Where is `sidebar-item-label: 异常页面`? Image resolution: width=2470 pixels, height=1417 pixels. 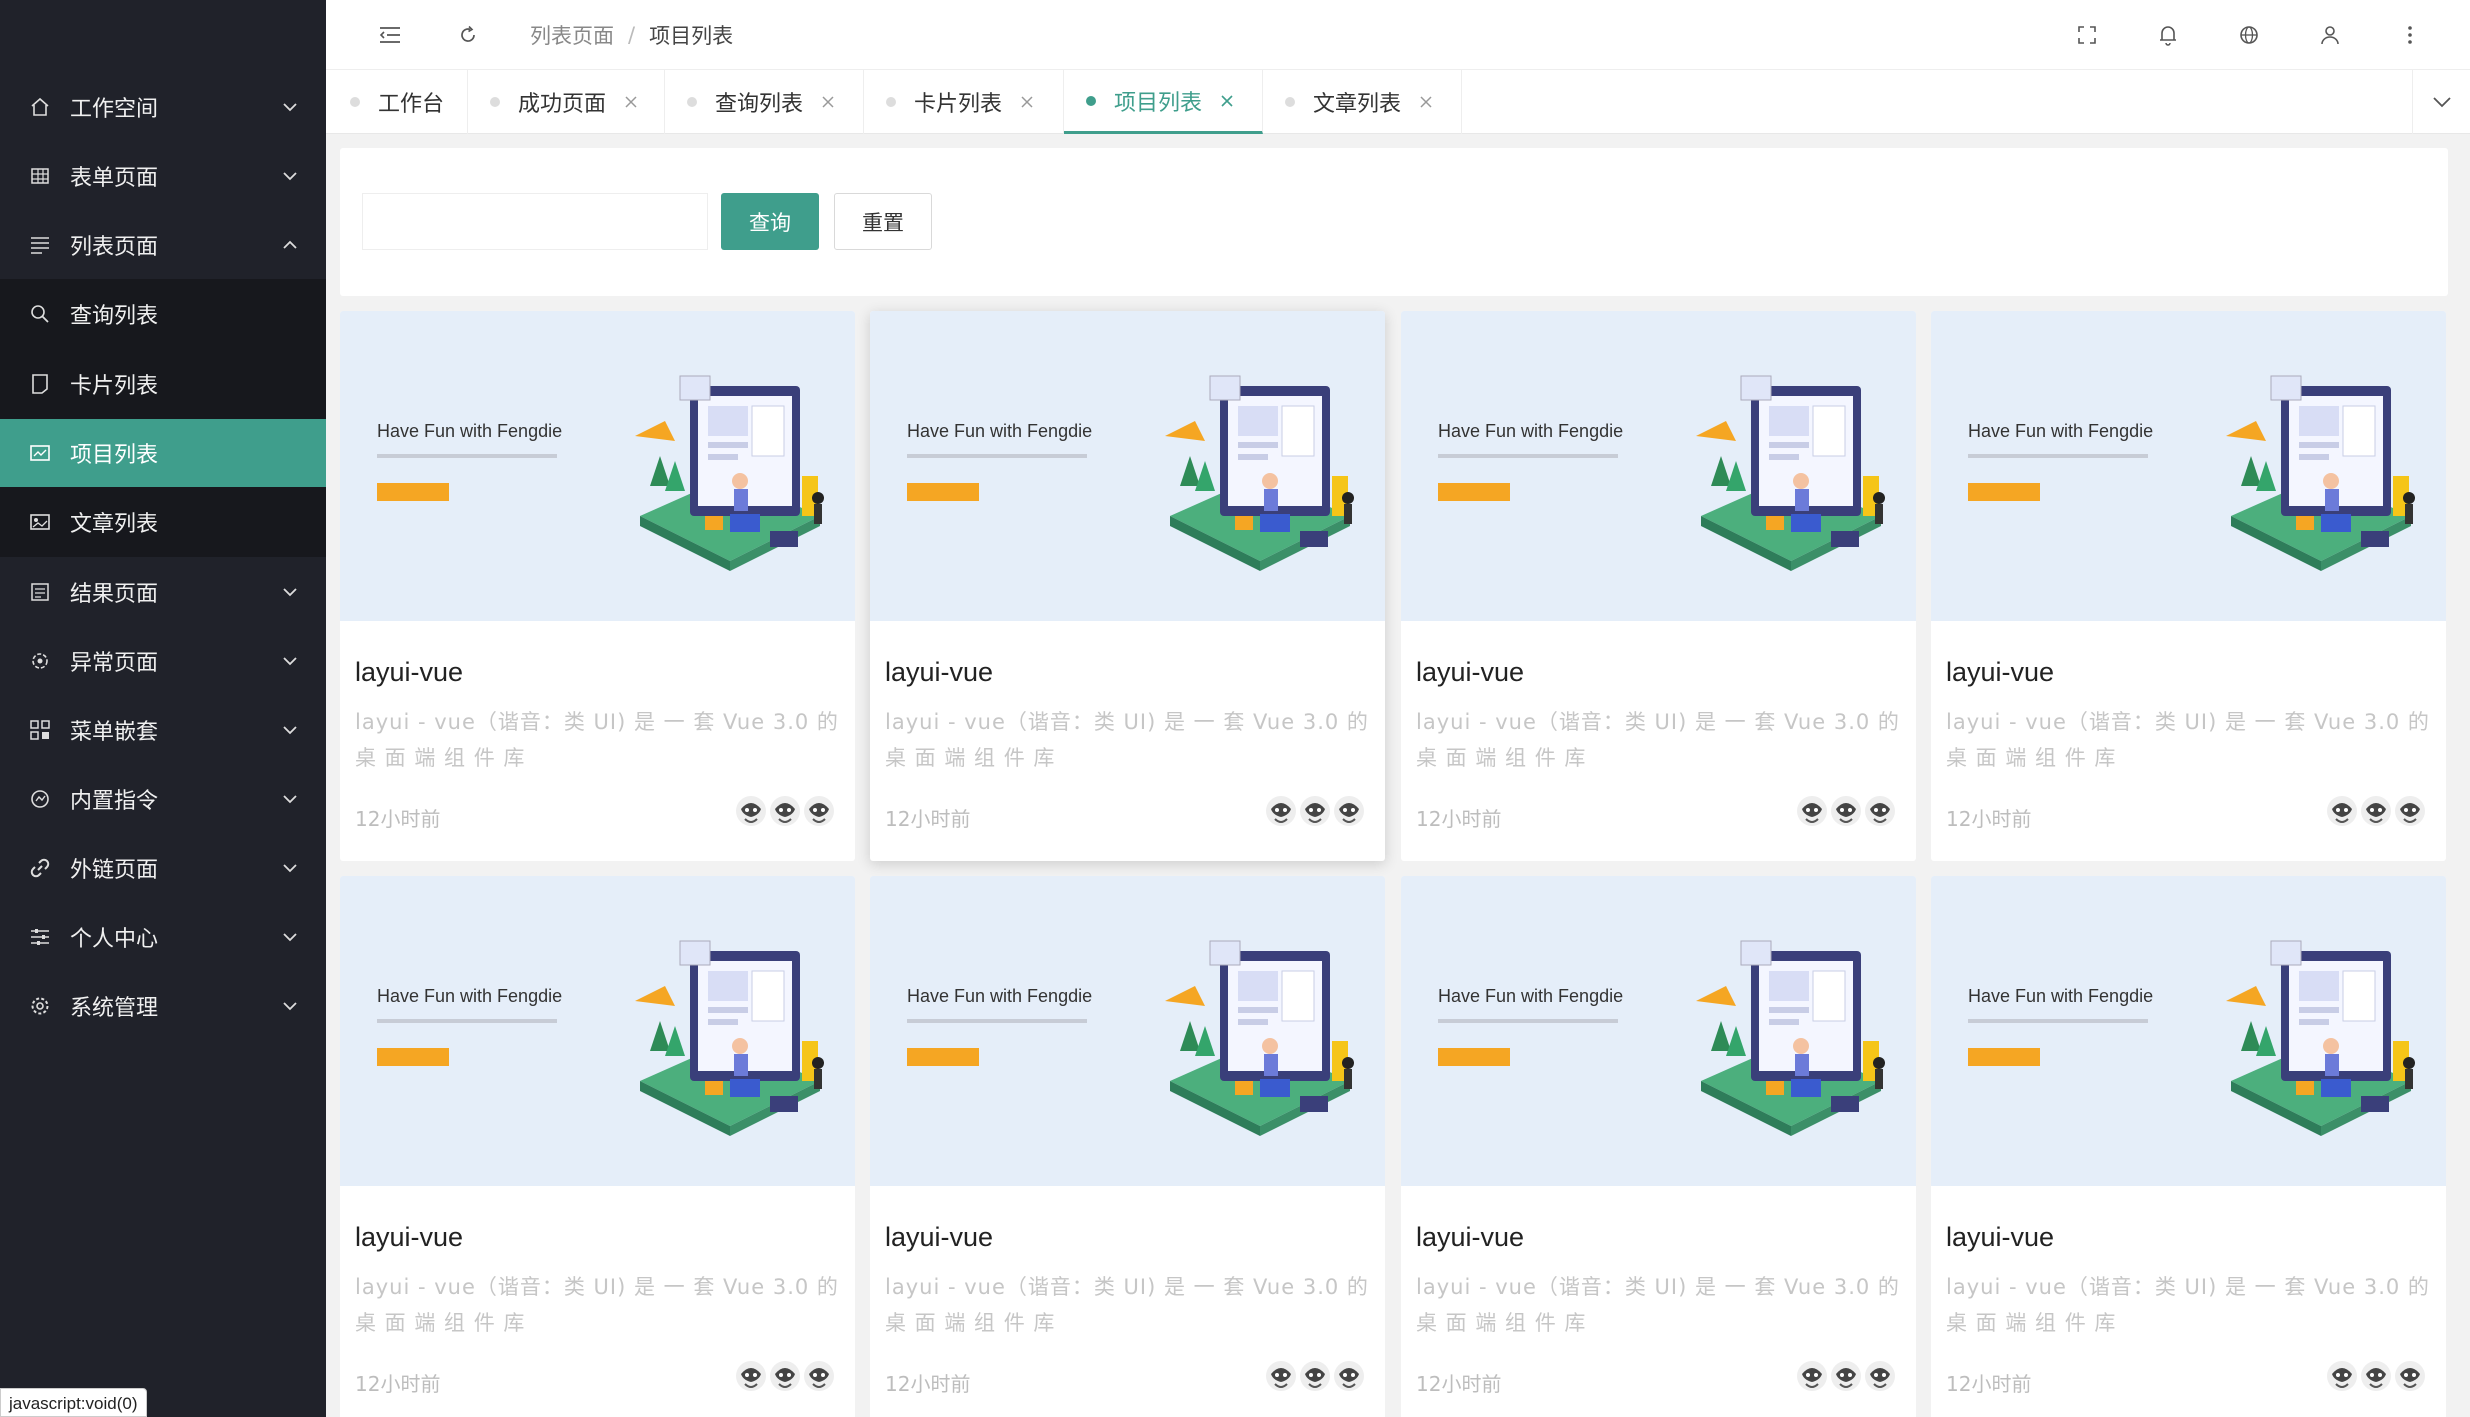 sidebar-item-label: 异常页面 is located at coordinates (114, 663).